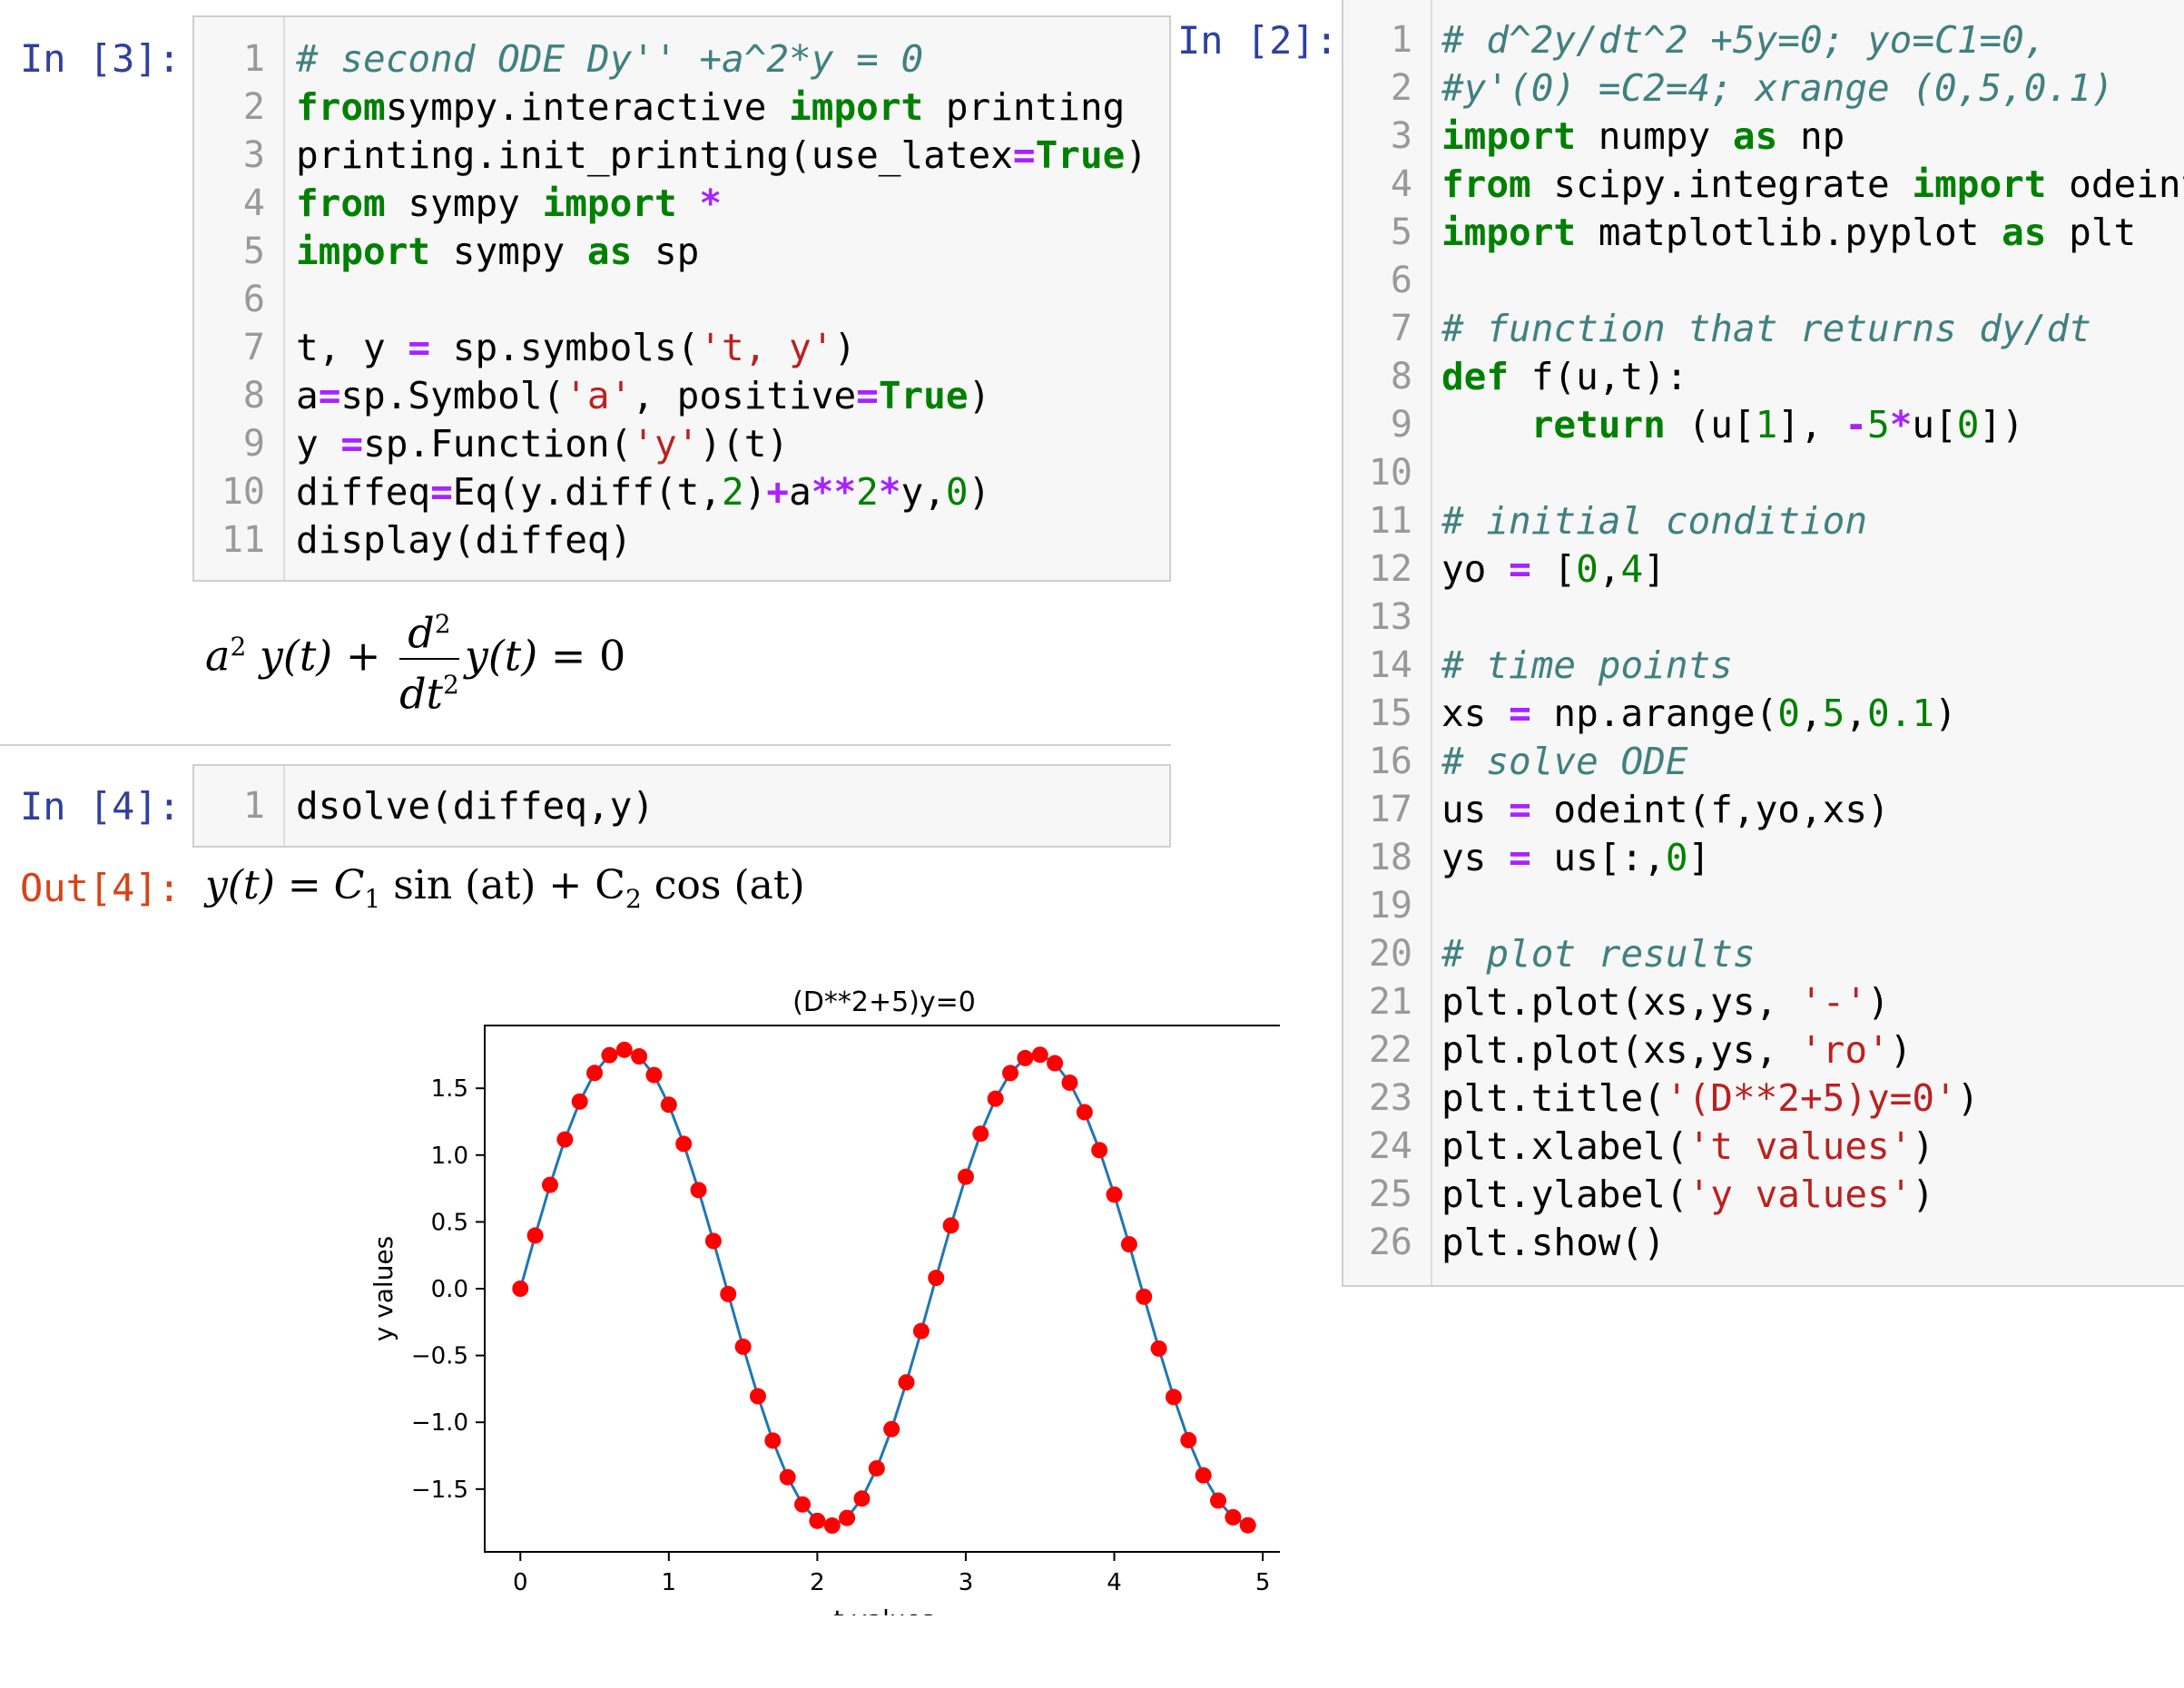  What do you see at coordinates (254, 444) in the screenshot?
I see `line-number: 9` at bounding box center [254, 444].